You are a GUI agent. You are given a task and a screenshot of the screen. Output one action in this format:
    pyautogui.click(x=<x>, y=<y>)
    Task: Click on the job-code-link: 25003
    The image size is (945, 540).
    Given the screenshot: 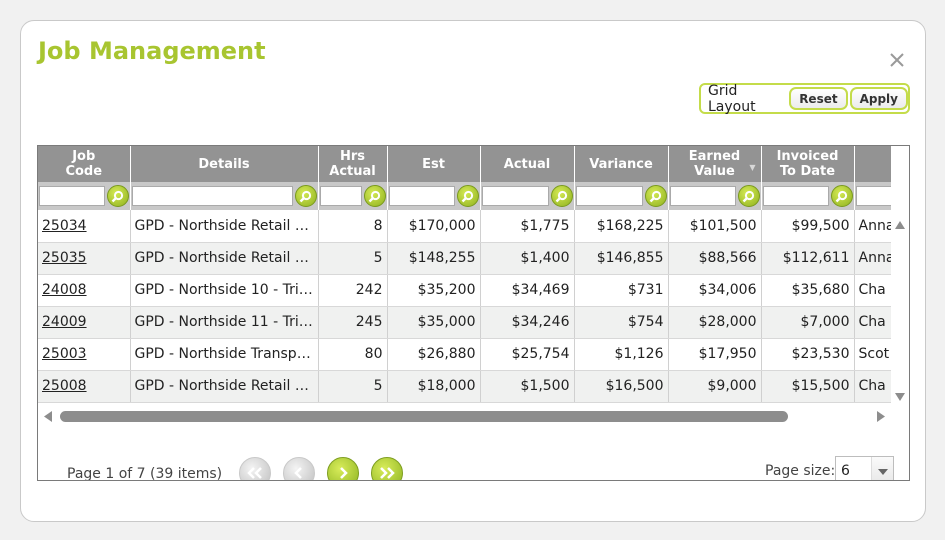 What is the action you would take?
    pyautogui.click(x=64, y=354)
    